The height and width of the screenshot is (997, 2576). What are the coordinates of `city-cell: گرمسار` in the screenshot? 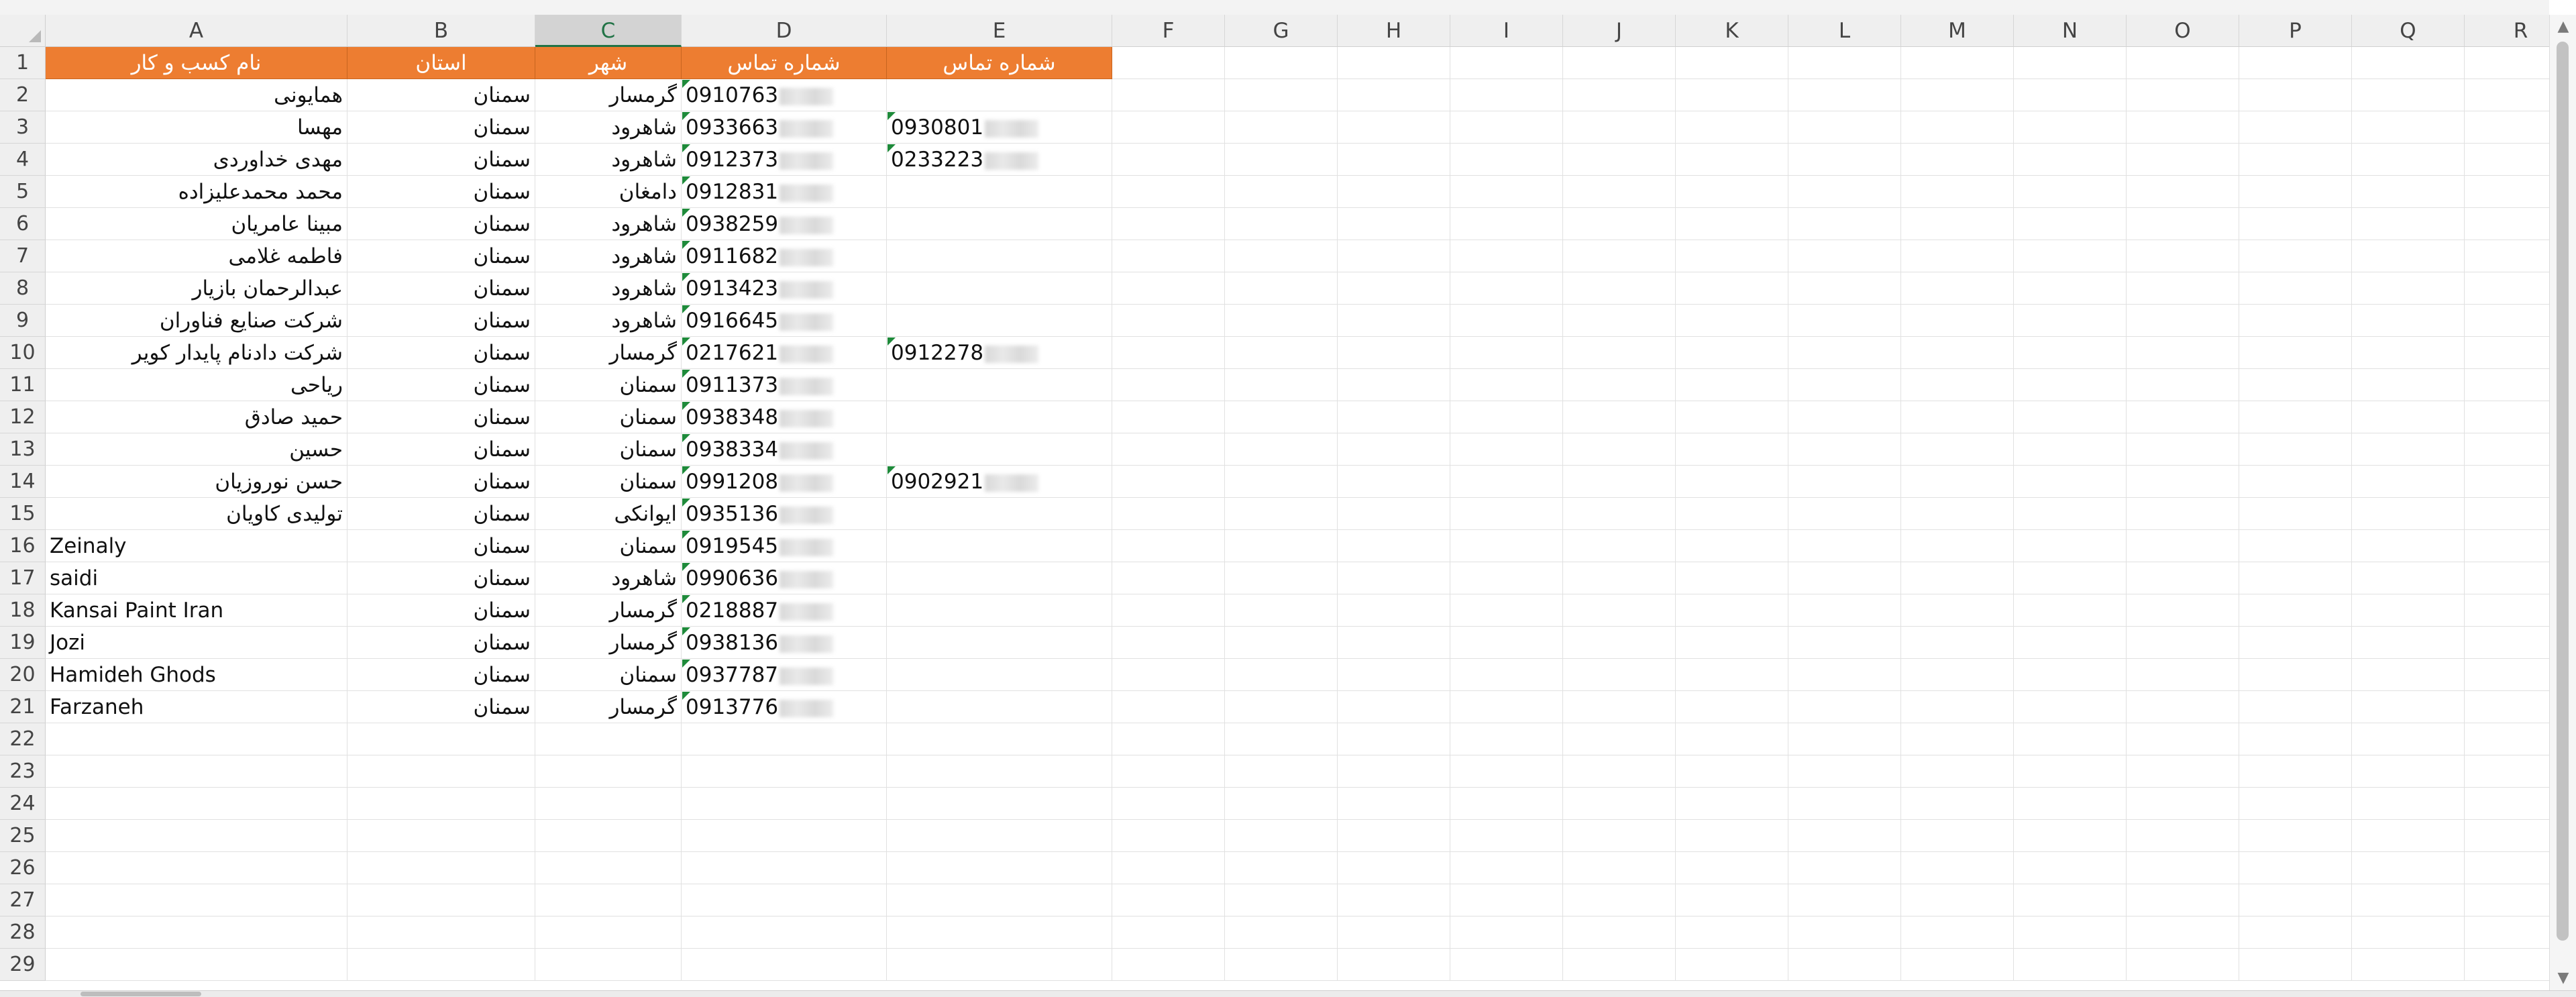 It's located at (608, 353).